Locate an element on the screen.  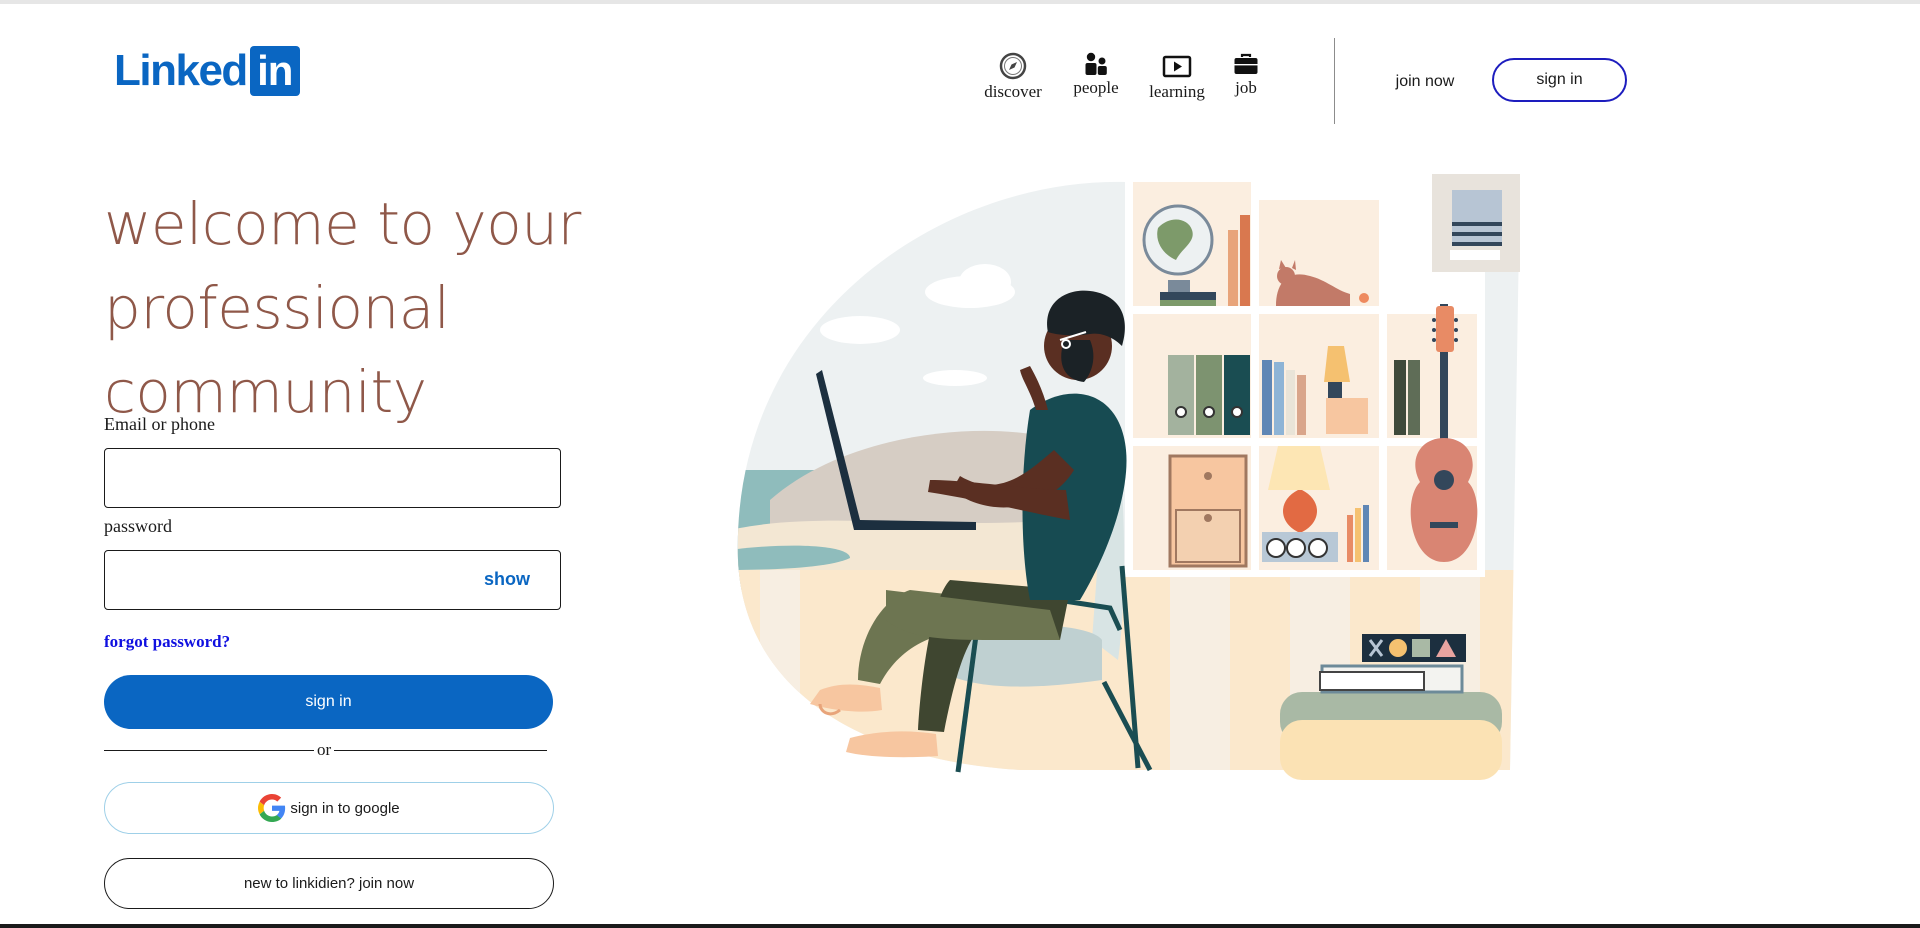
briefcase-icon is located at coordinates (1246, 63).